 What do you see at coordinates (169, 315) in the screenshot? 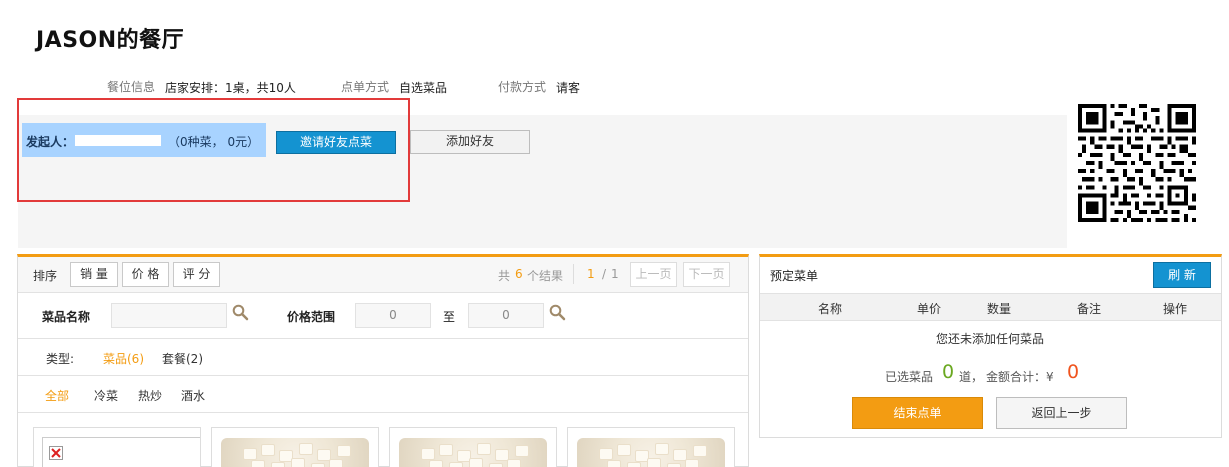
I see `dish-name-input` at bounding box center [169, 315].